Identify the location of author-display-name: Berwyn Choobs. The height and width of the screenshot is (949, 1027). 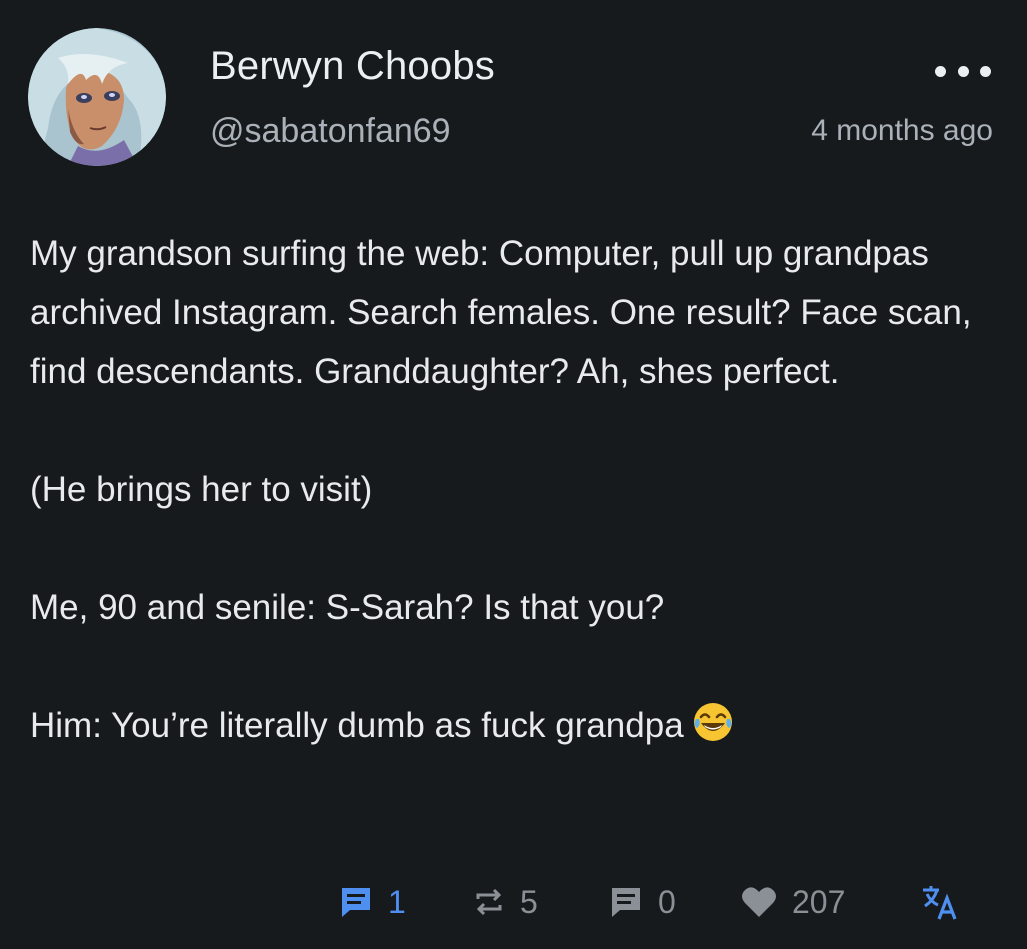
(352, 66).